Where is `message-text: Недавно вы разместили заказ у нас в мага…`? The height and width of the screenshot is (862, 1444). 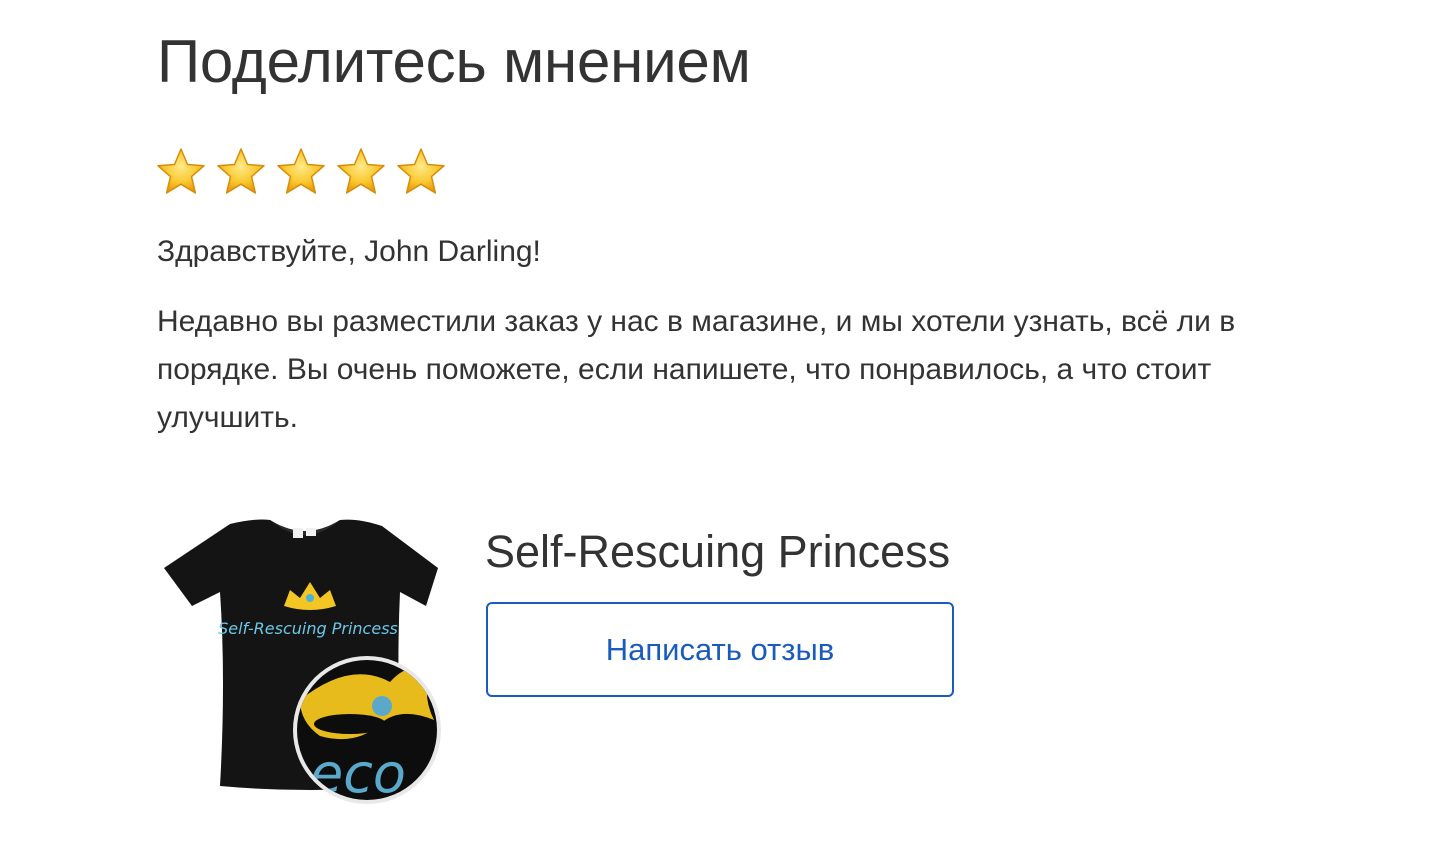 message-text: Недавно вы разместили заказ у нас в мага… is located at coordinates (696, 369).